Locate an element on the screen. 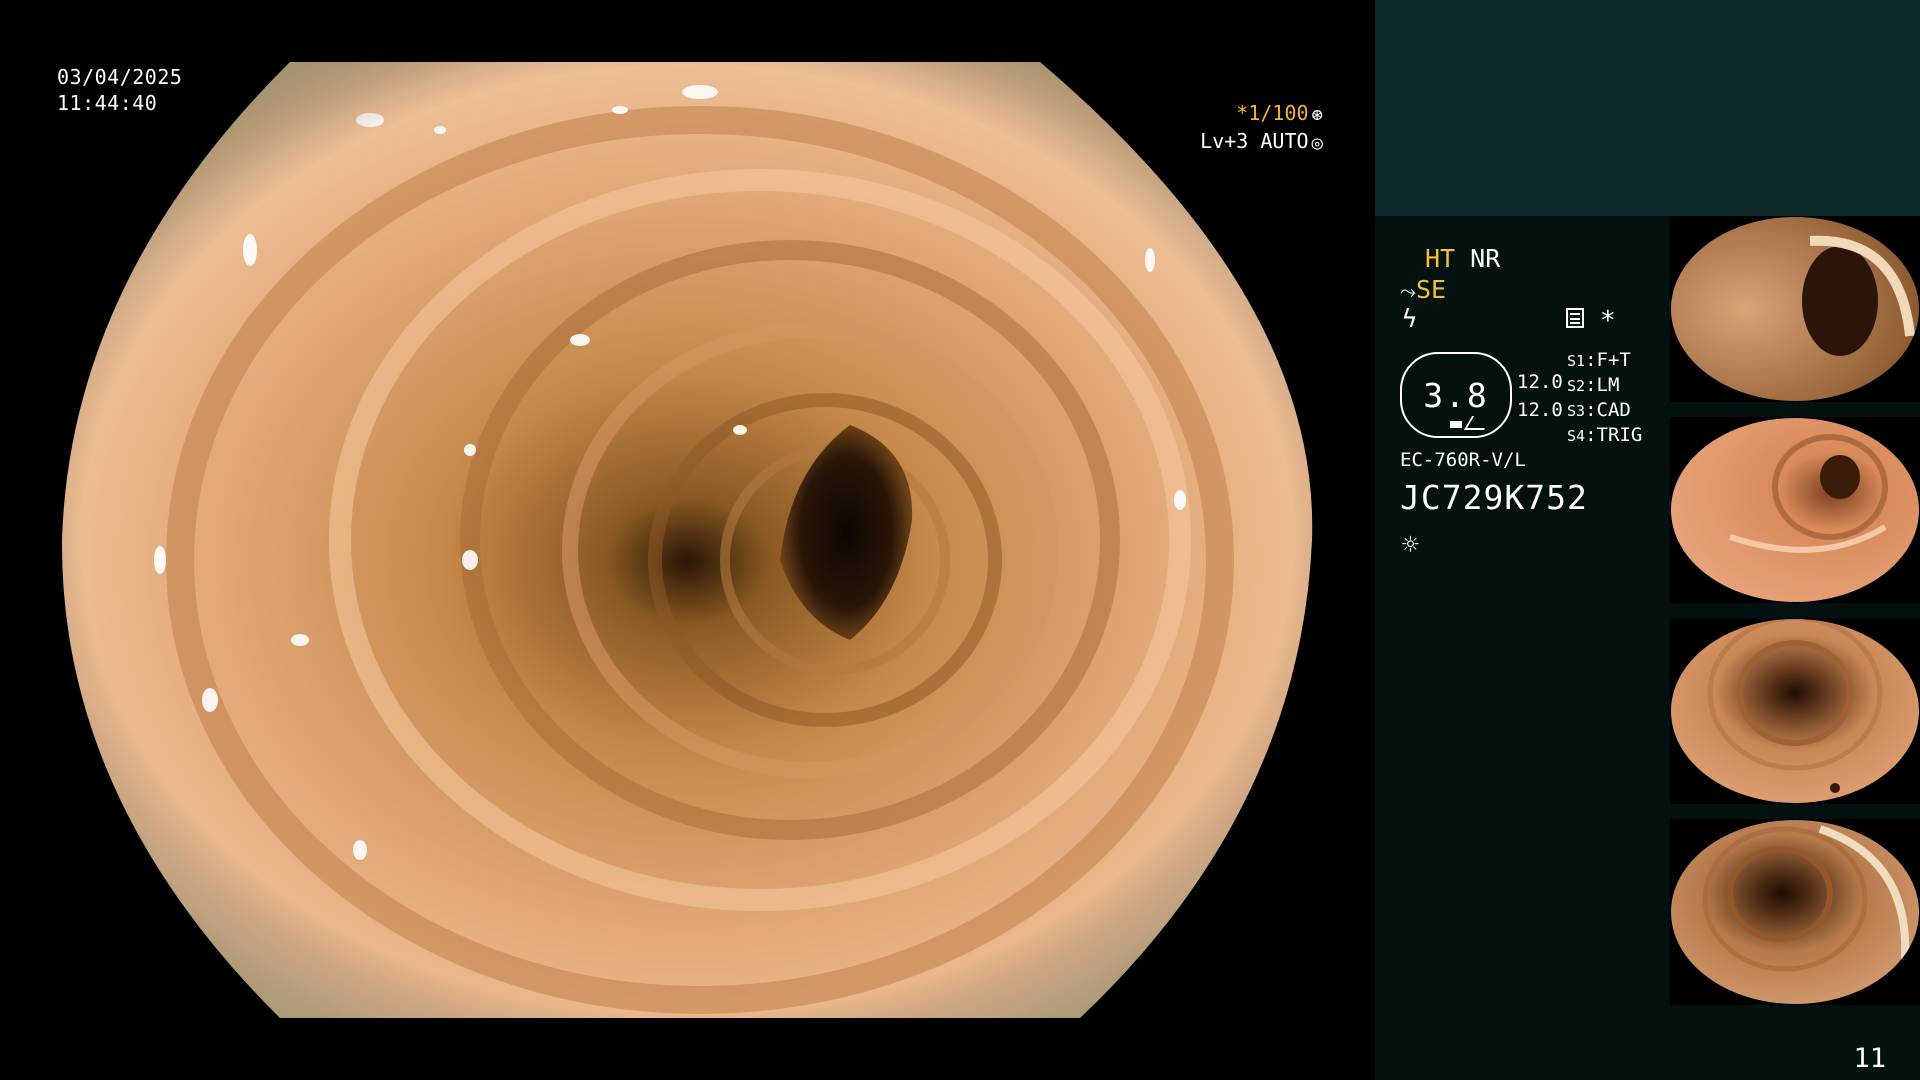 The height and width of the screenshot is (1080, 1920). frame-counter: 11 is located at coordinates (1869, 1058).